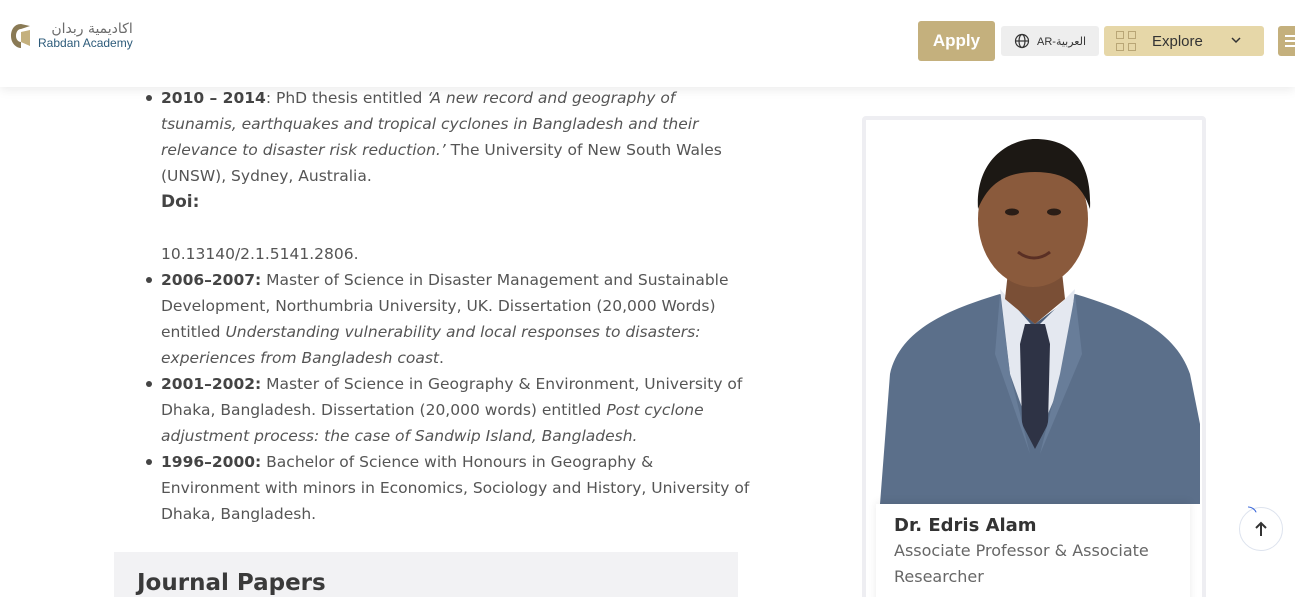 This screenshot has width=1295, height=597. Describe the element at coordinates (260, 254) in the screenshot. I see `doi-value: 10.13140/2.1.5141.2806.` at that location.